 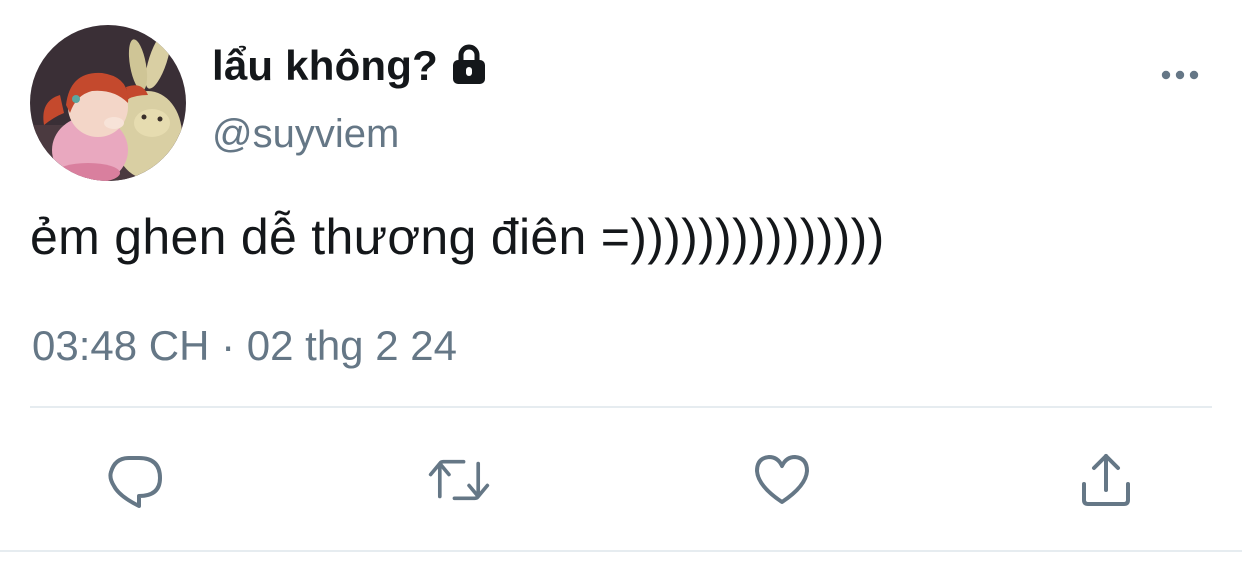 I want to click on reply-button, so click(x=135, y=480).